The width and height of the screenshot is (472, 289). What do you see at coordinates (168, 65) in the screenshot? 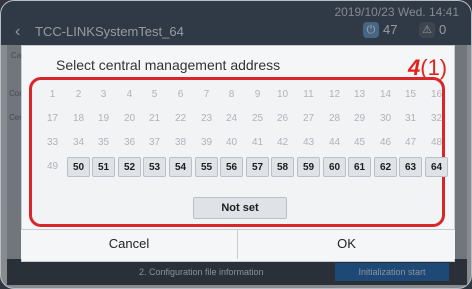
I see `dialog-title: Select central management address` at bounding box center [168, 65].